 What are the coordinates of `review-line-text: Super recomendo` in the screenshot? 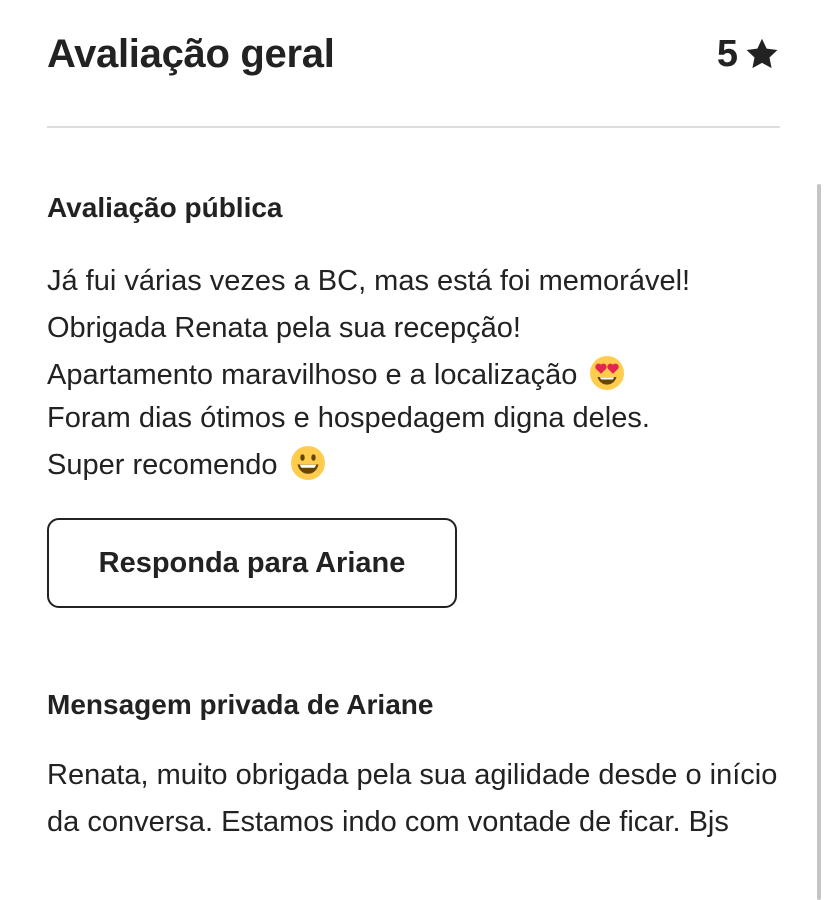 It's located at (162, 465).